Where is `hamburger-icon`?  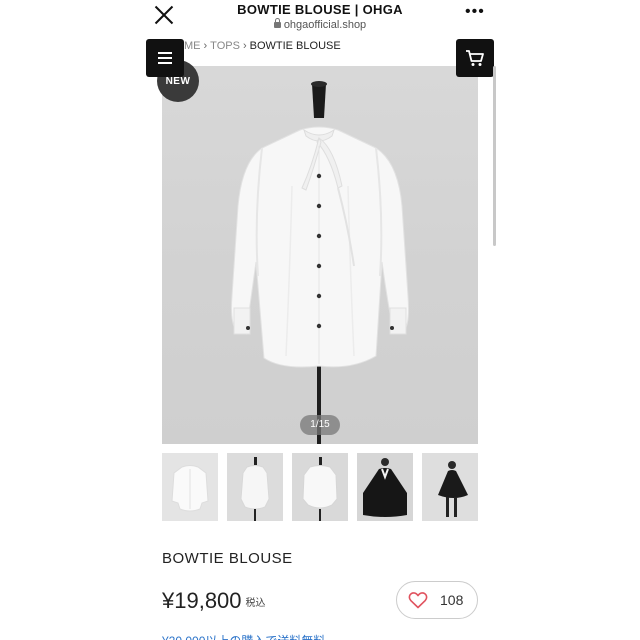 hamburger-icon is located at coordinates (165, 53).